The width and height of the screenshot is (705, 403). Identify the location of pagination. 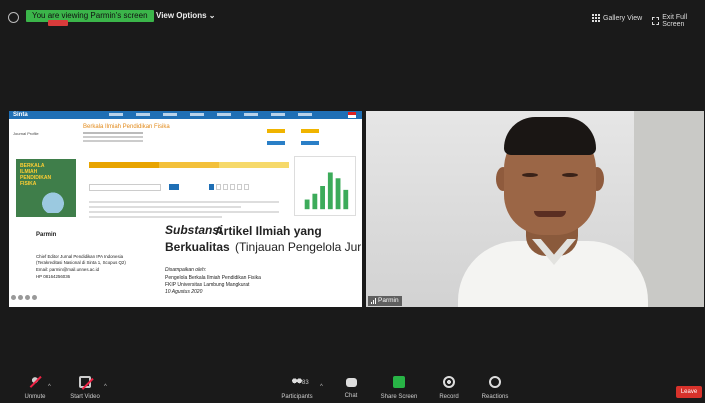
(229, 187).